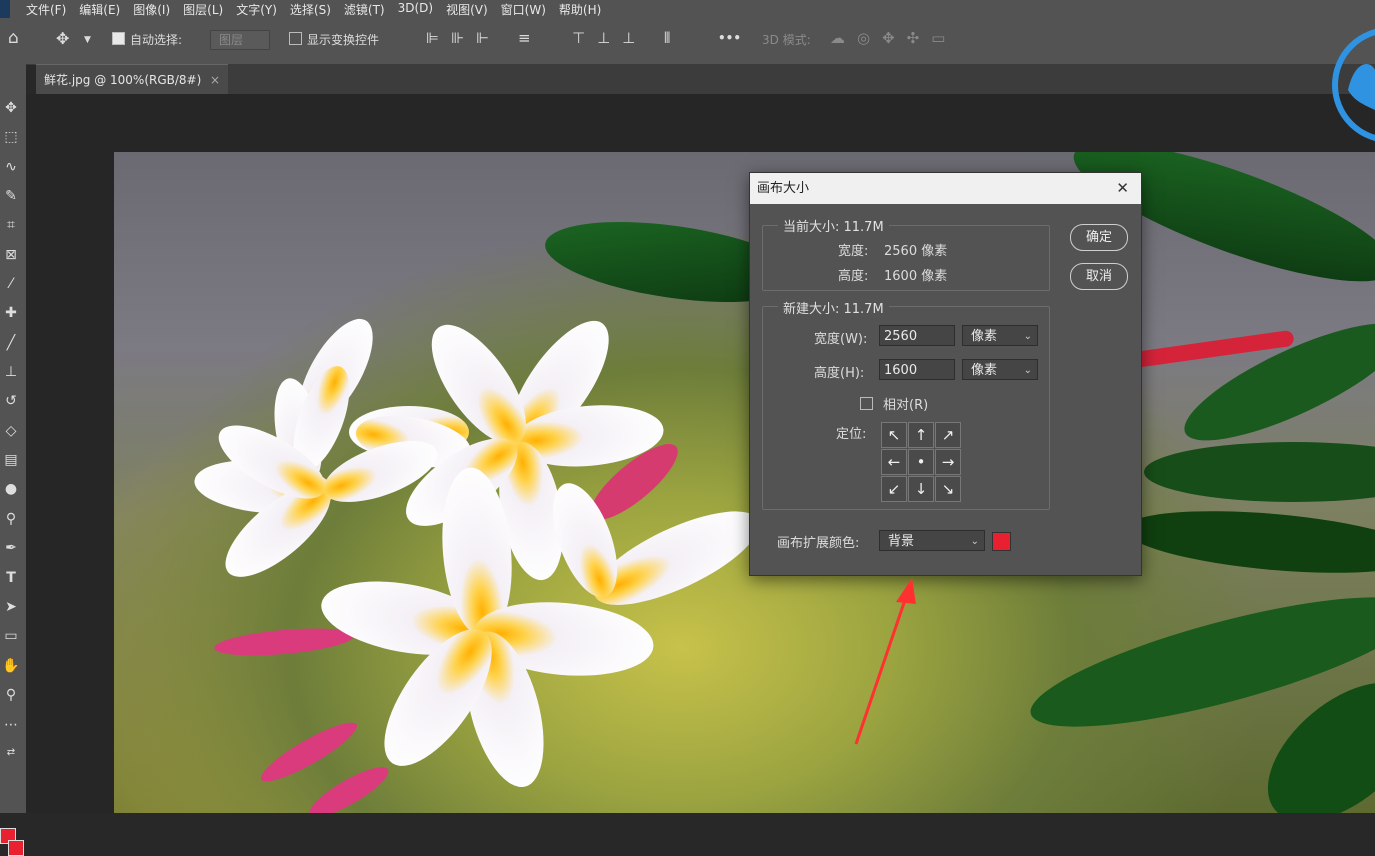  Describe the element at coordinates (921, 489) in the screenshot. I see `anchor-bottom-arrow-icon: ↓` at that location.